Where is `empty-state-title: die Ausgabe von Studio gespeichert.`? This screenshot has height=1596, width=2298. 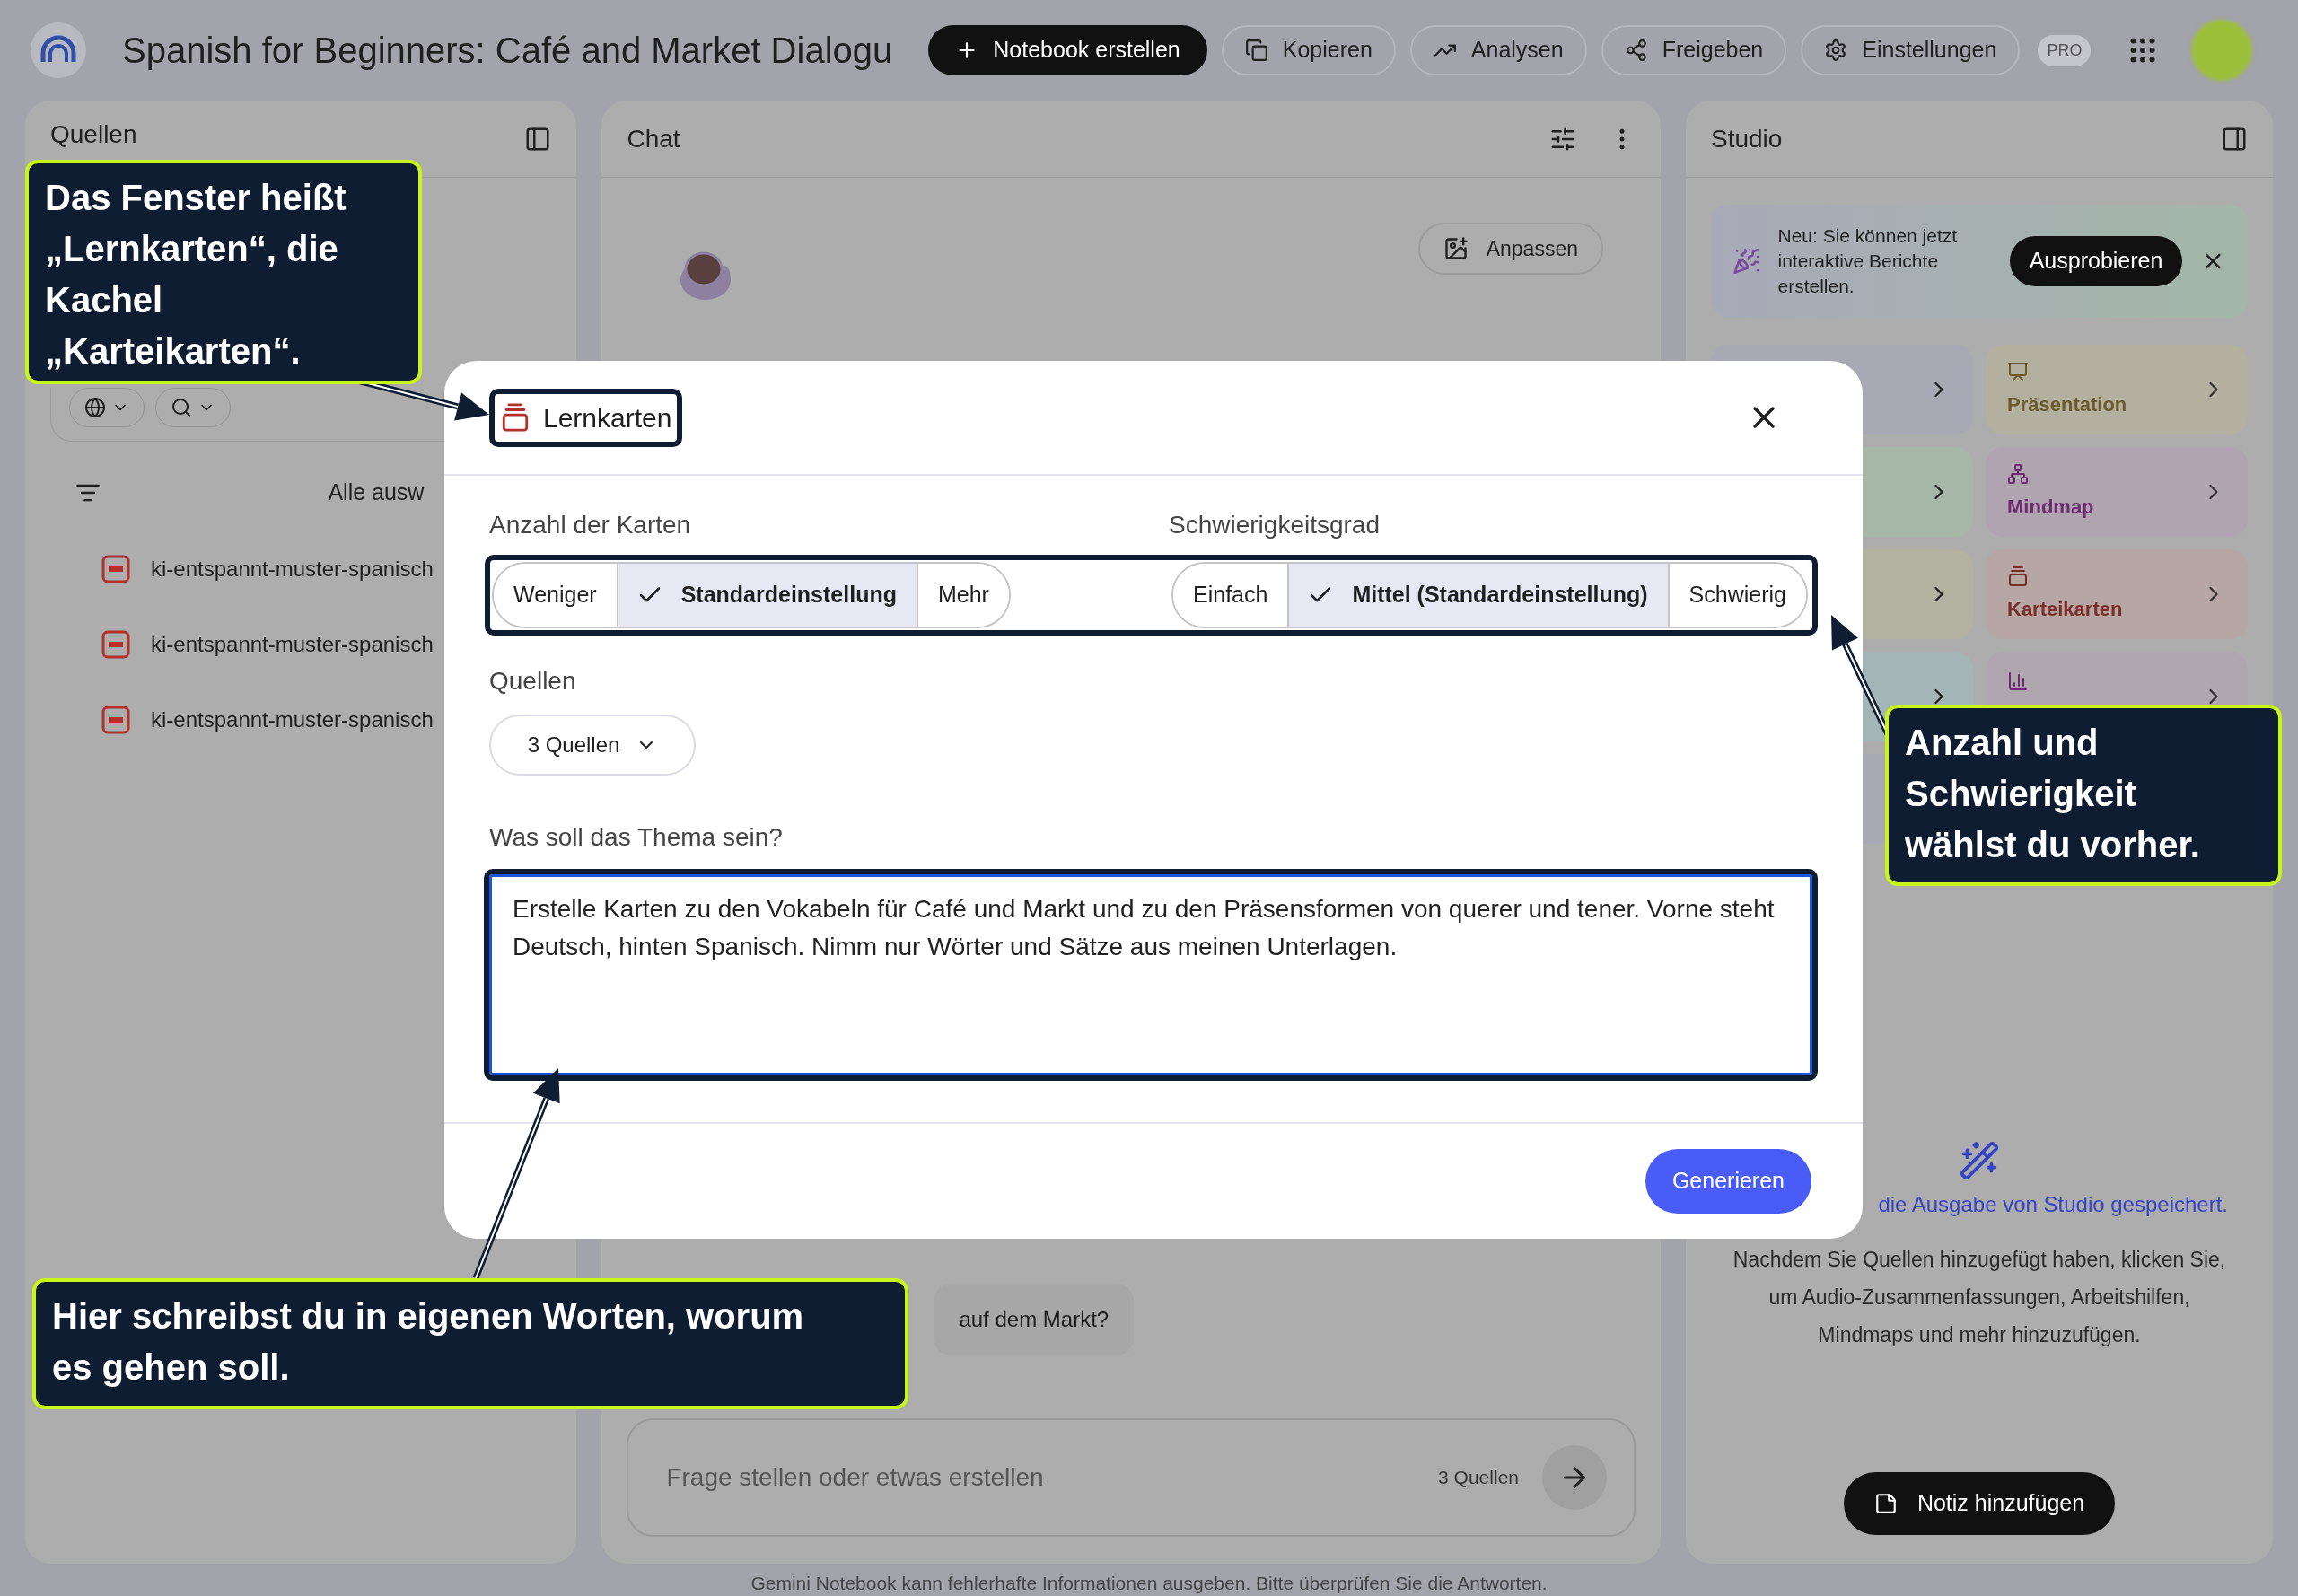
empty-state-title: die Ausgabe von Studio gespeichert. is located at coordinates (2053, 1204).